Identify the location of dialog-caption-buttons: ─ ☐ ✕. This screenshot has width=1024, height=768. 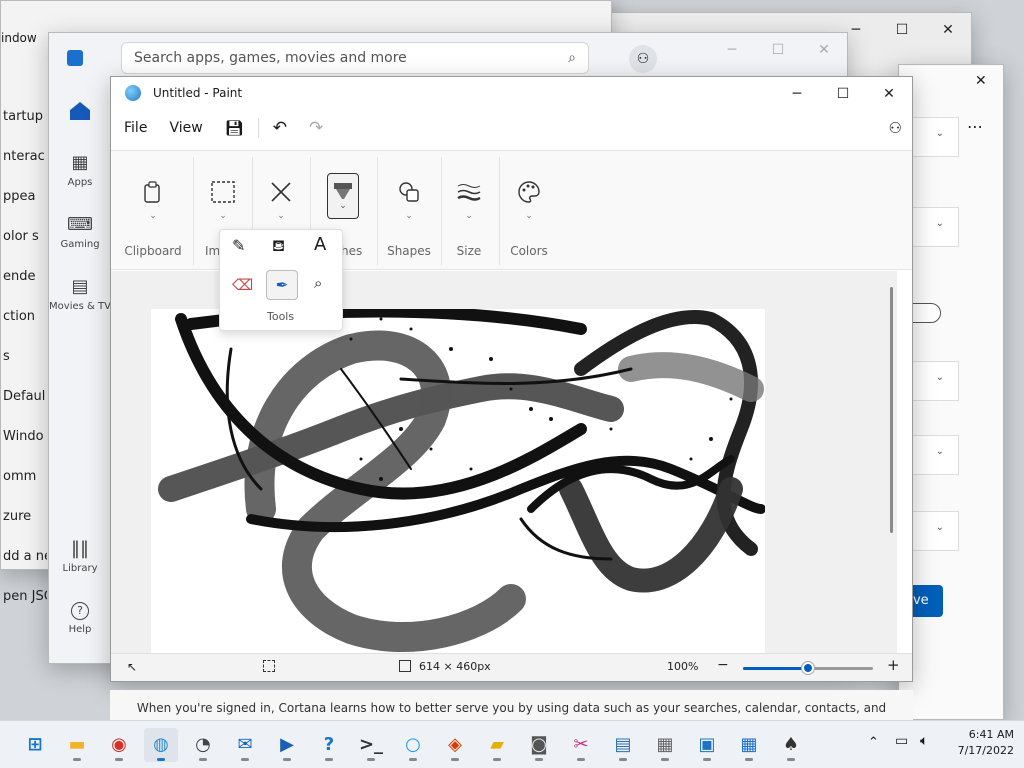
(902, 30).